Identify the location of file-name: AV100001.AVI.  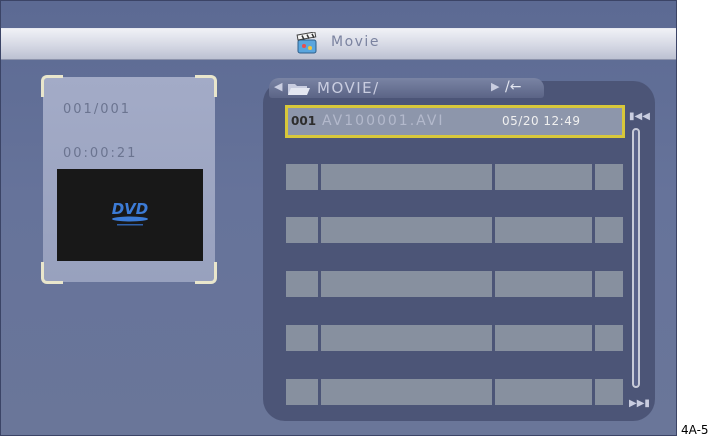
(383, 121).